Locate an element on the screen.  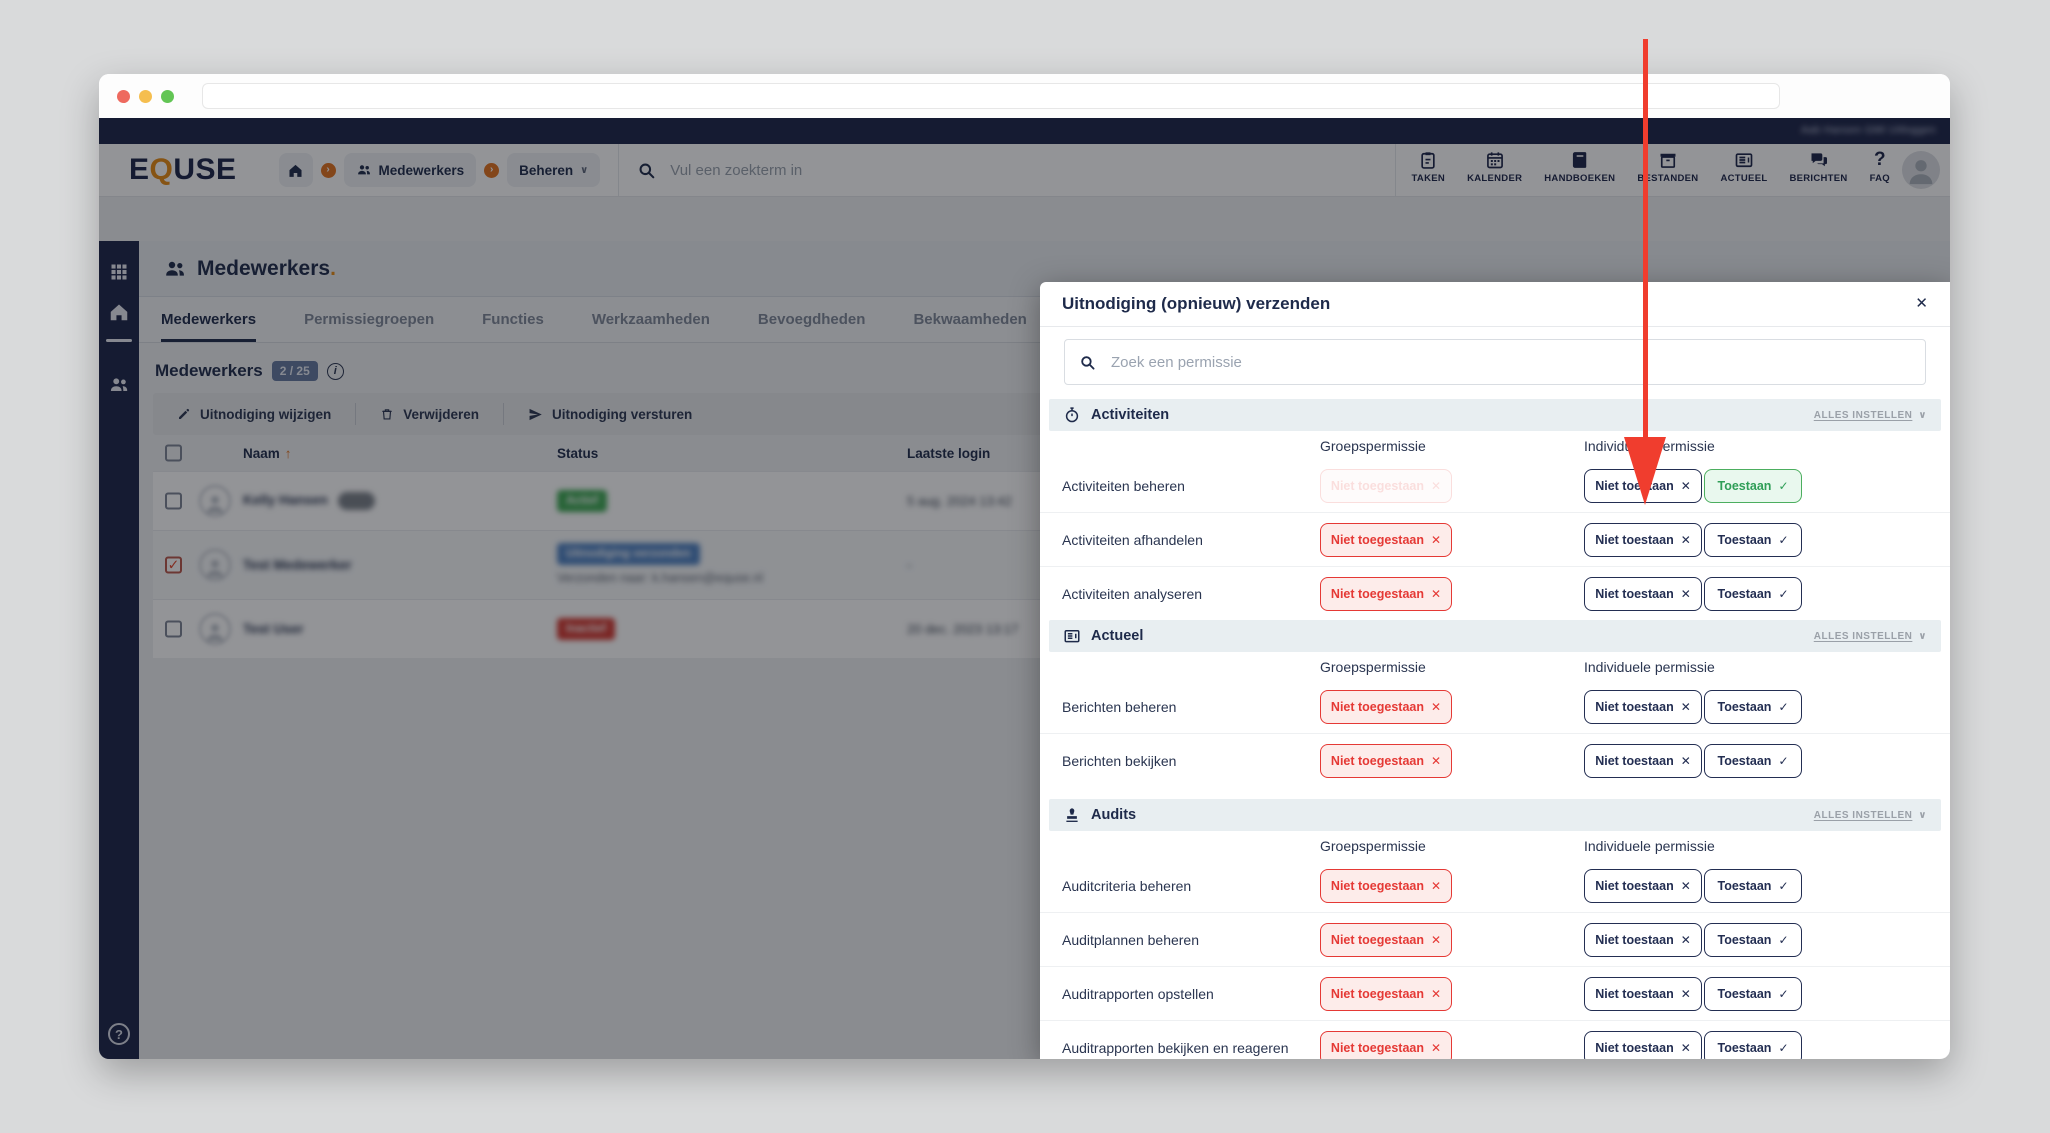
modal-title: Uitnodiging (opnieuw) verzenden is located at coordinates (1196, 303).